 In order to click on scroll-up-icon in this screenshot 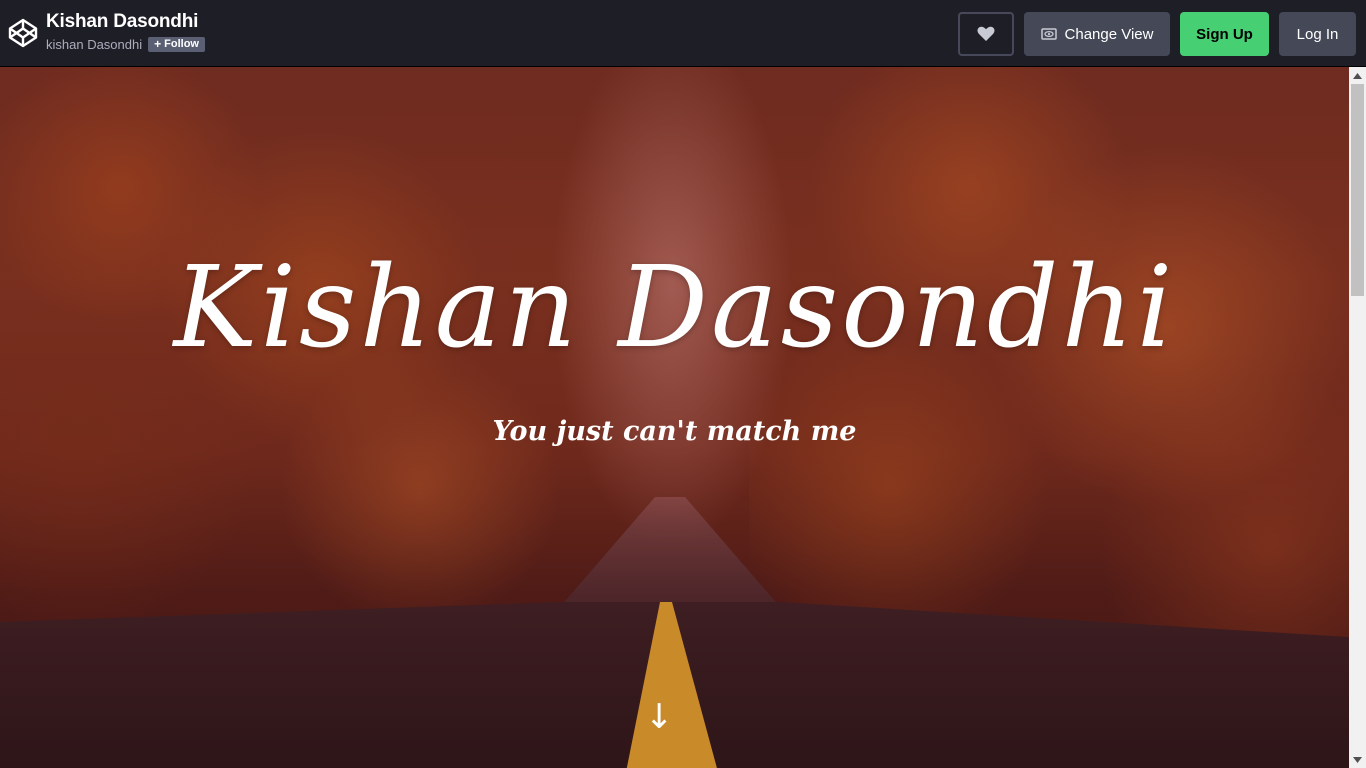, I will do `click(1357, 75)`.